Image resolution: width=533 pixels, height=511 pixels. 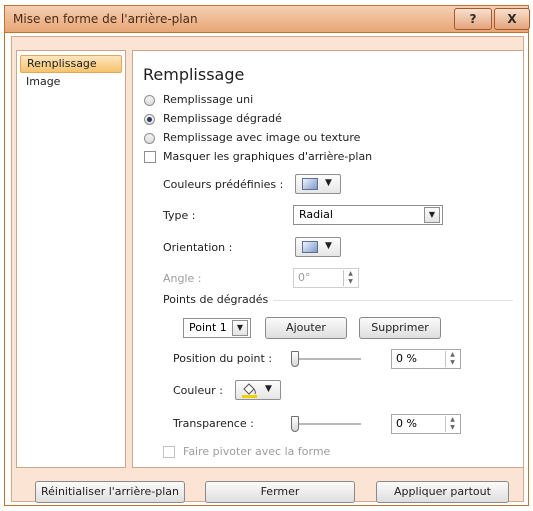 What do you see at coordinates (393, 300) in the screenshot?
I see `section-divider` at bounding box center [393, 300].